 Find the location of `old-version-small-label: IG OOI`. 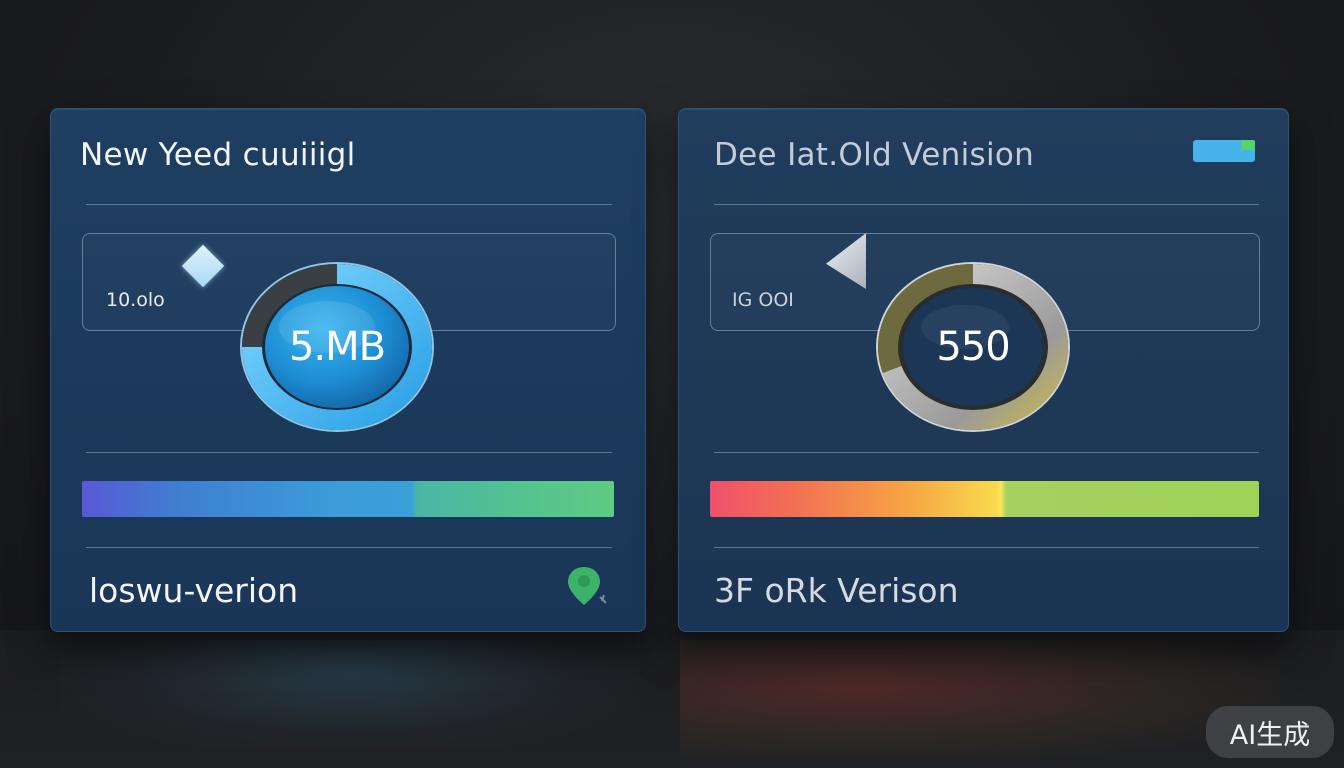

old-version-small-label: IG OOI is located at coordinates (763, 300).